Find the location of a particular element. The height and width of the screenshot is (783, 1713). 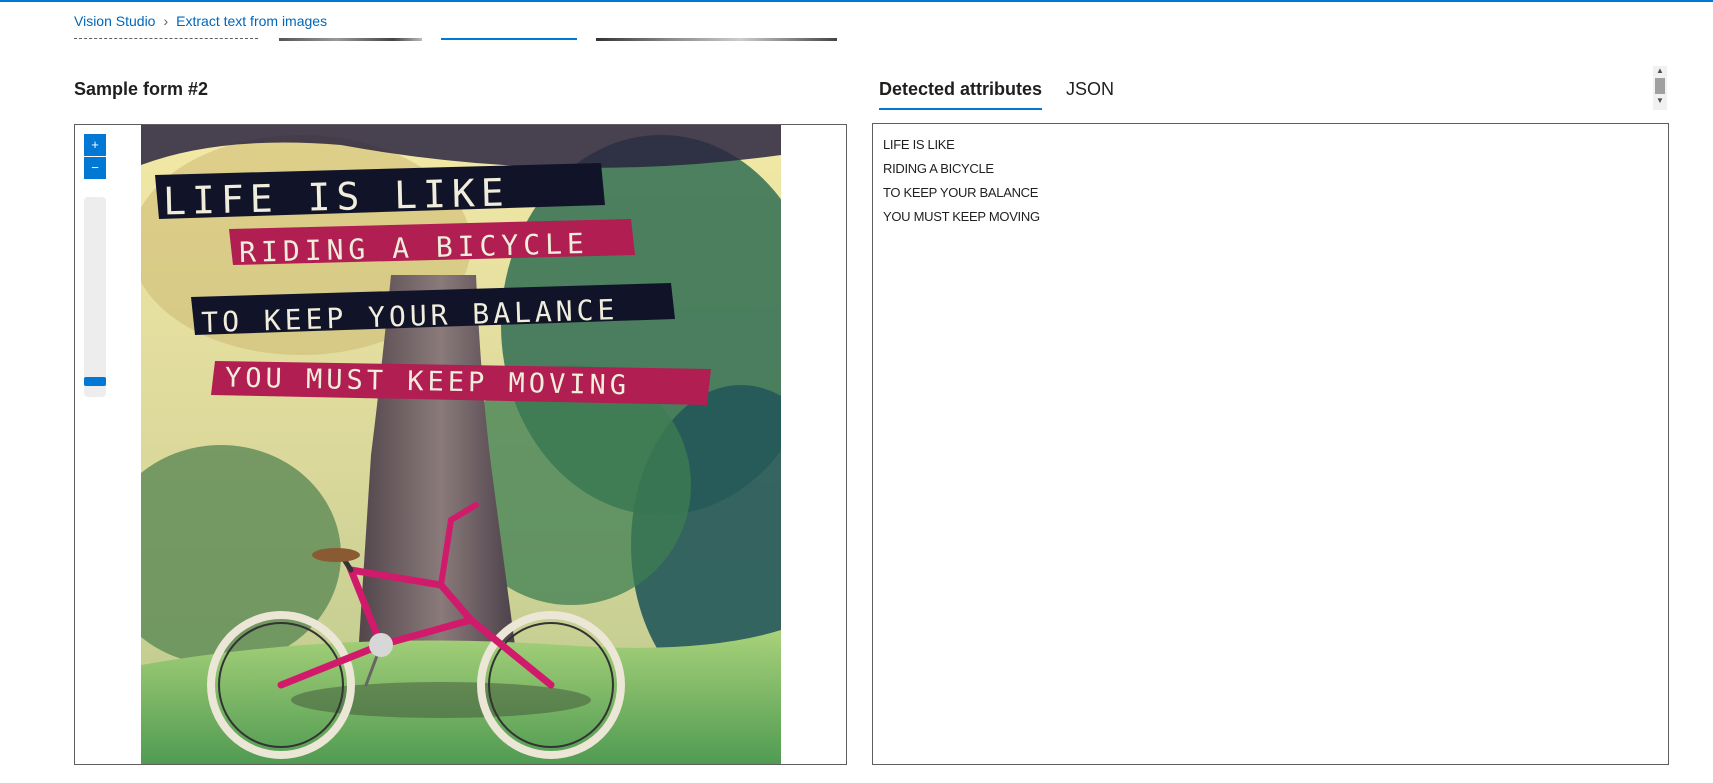

breadcrumb-vision-studio: Vision Studio is located at coordinates (114, 21).